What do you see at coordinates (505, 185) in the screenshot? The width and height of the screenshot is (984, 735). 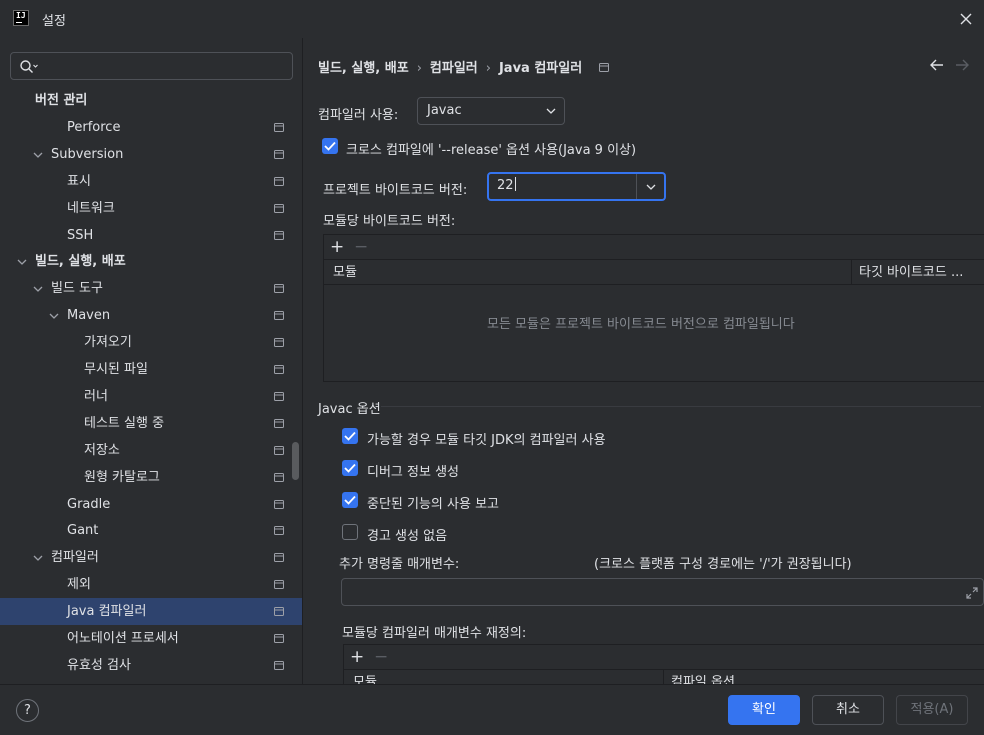 I see `project-bytecode-value: 22` at bounding box center [505, 185].